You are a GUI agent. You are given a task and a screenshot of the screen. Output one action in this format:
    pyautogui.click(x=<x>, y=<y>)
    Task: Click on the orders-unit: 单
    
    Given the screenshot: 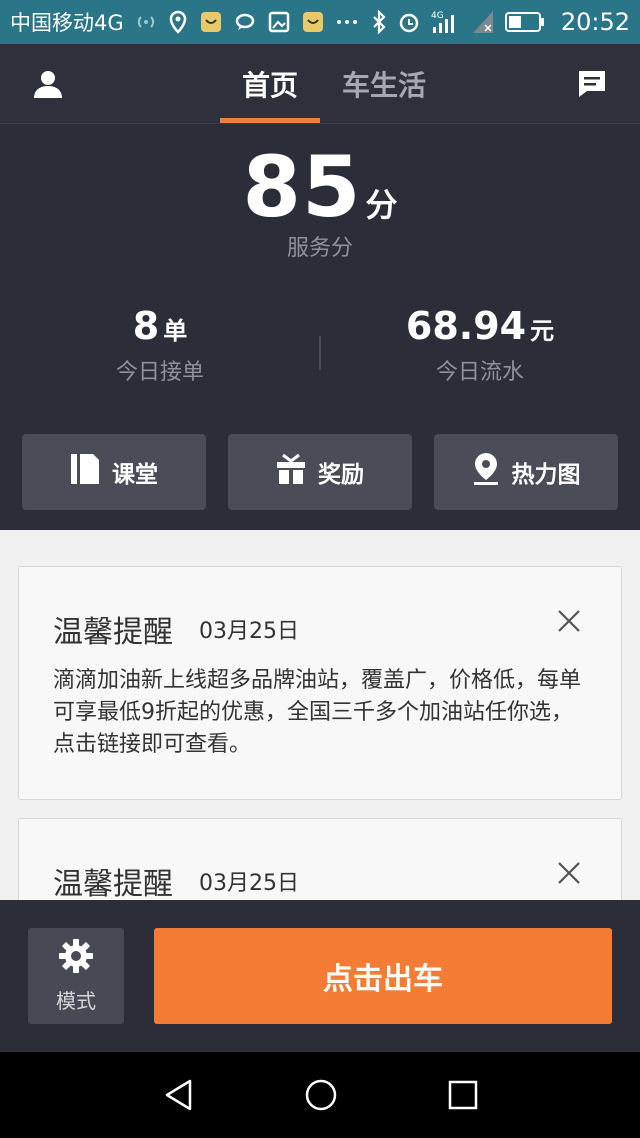 What is the action you would take?
    pyautogui.click(x=175, y=331)
    